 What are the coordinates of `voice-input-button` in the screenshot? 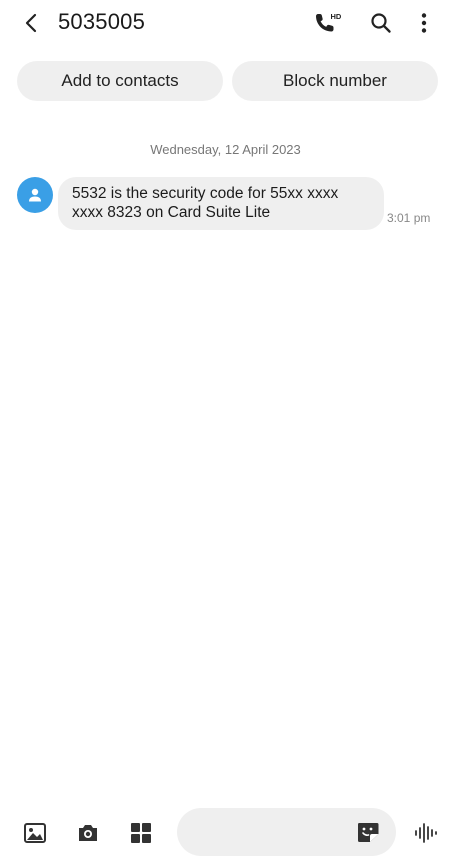 It's located at (426, 833).